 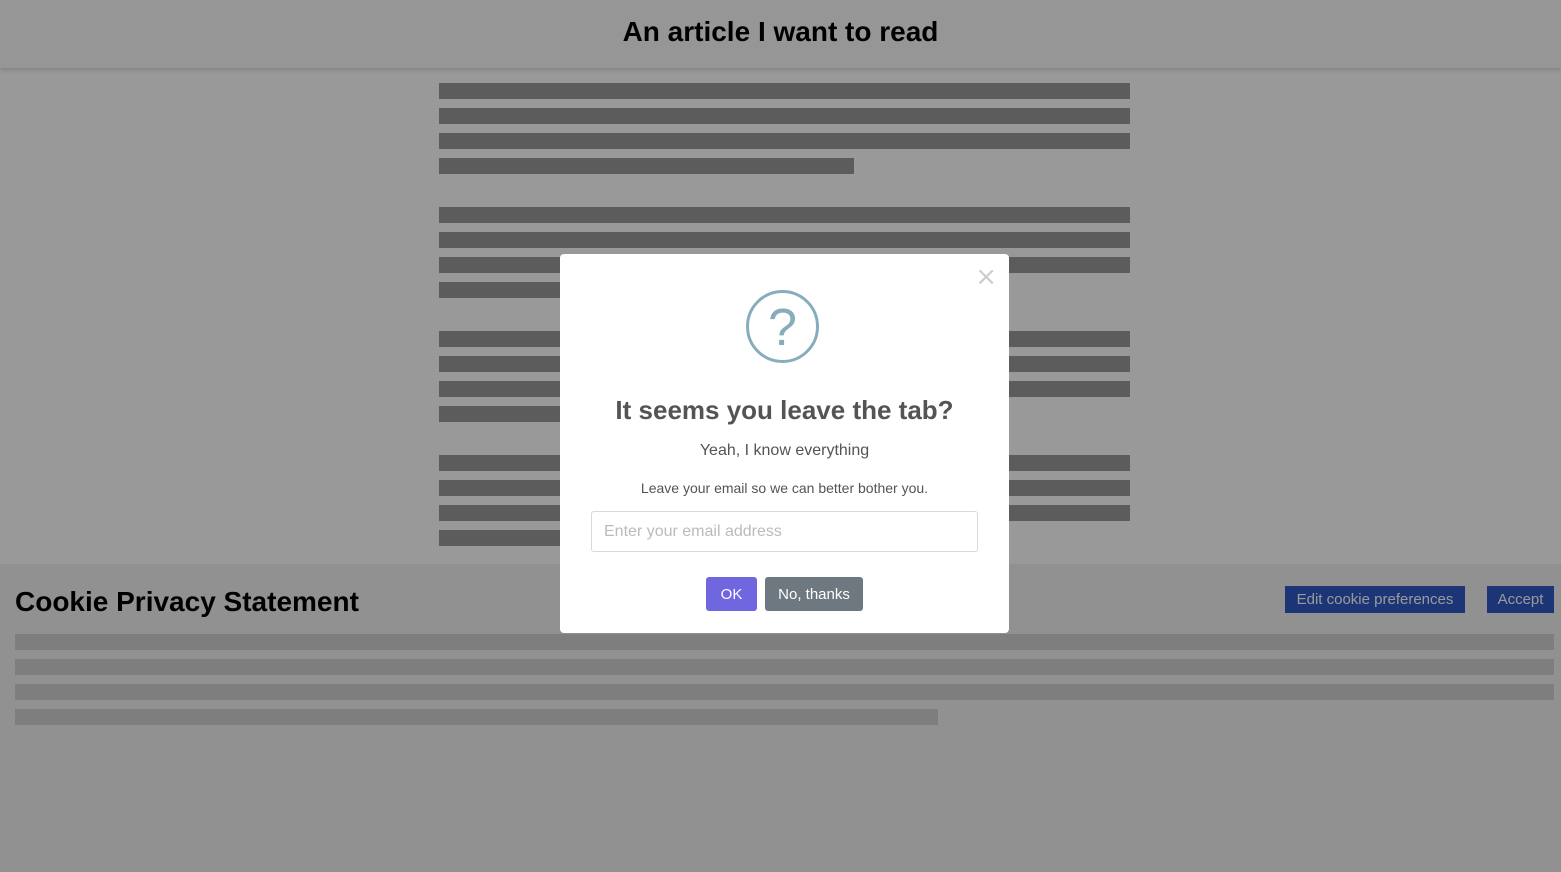 What do you see at coordinates (784, 450) in the screenshot?
I see `modal-subtitle: Yeah, I know everything` at bounding box center [784, 450].